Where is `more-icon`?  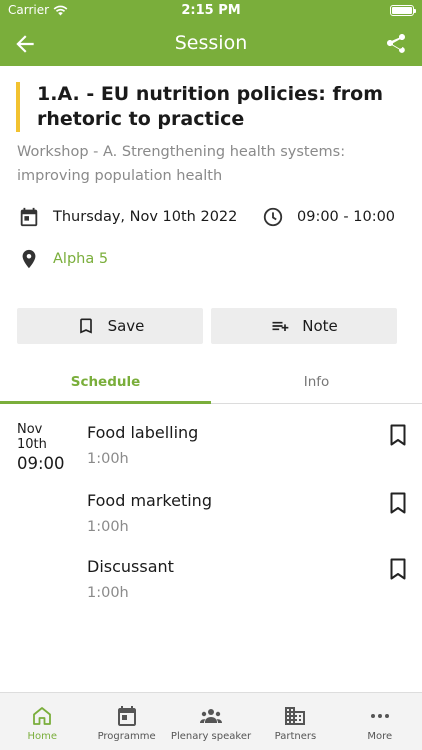
more-icon is located at coordinates (379, 716).